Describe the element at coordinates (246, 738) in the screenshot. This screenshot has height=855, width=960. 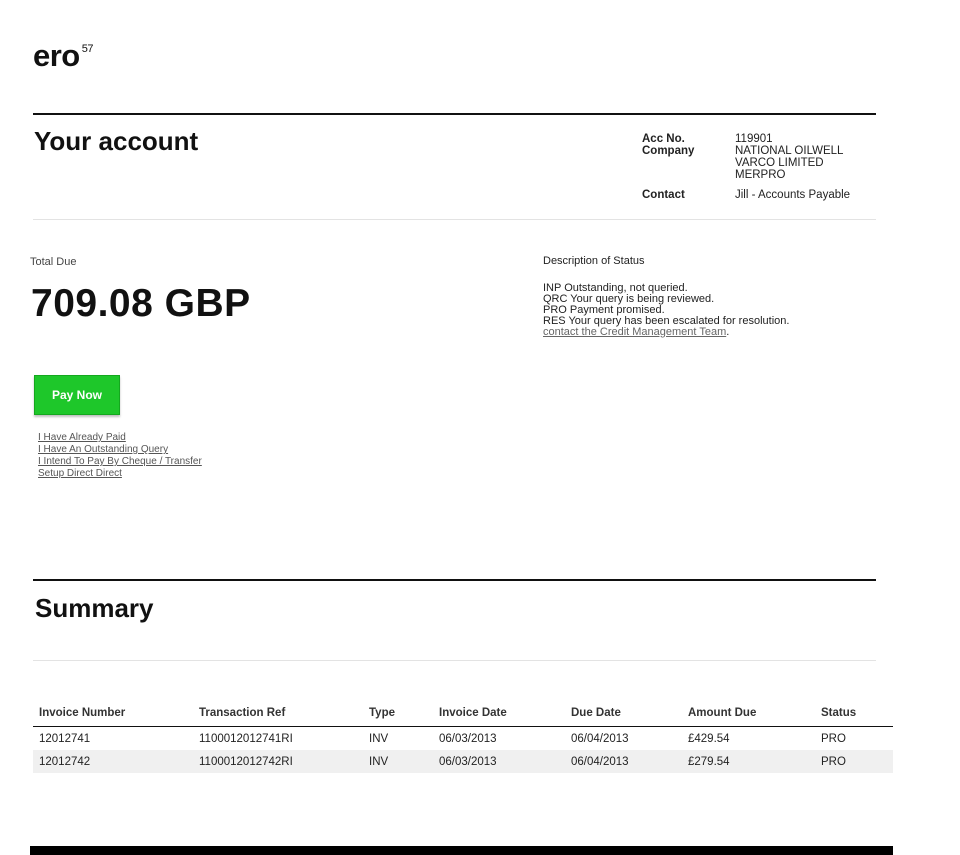
I see `transaction-ref-cell: 1100012012741RI` at that location.